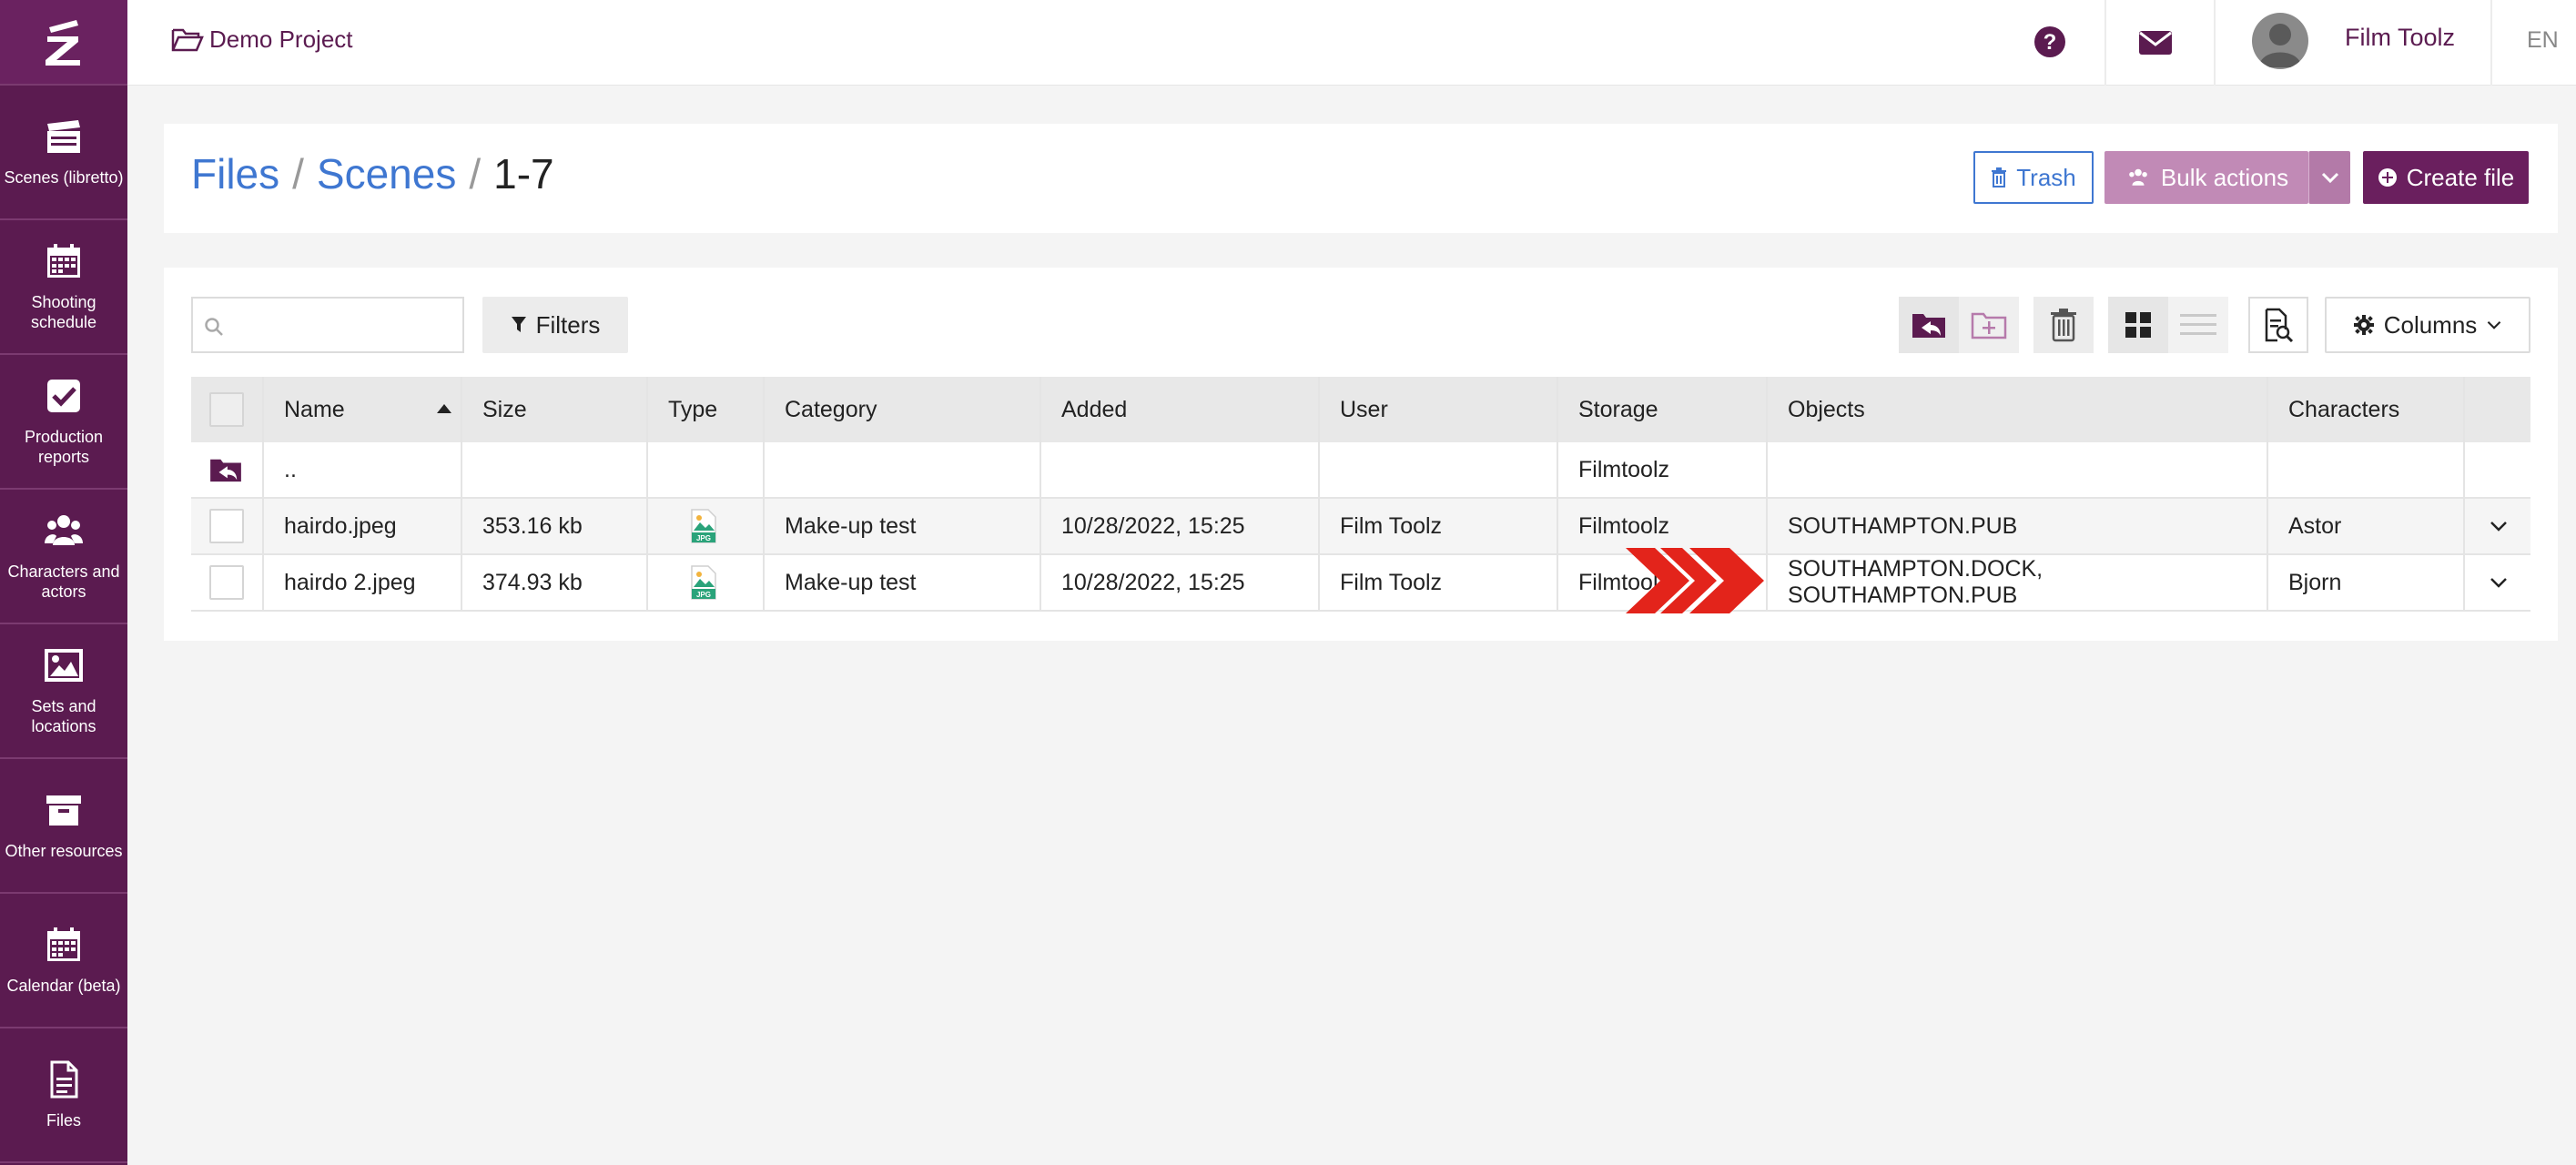 The height and width of the screenshot is (1165, 2576). I want to click on sidebar-item-label: Scenes (libretto), so click(64, 177).